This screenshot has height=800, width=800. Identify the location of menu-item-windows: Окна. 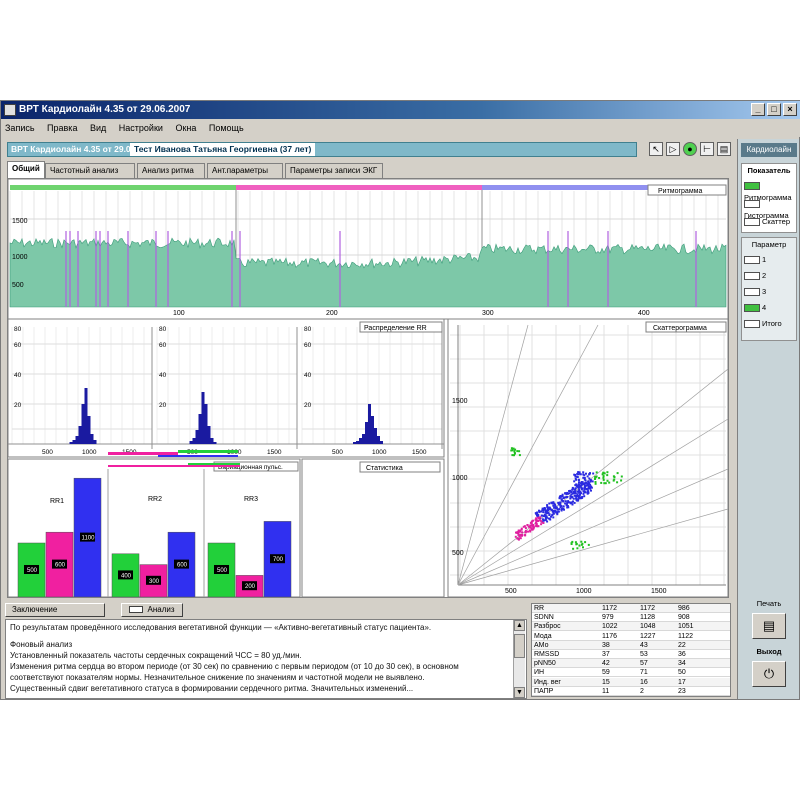
(185, 128).